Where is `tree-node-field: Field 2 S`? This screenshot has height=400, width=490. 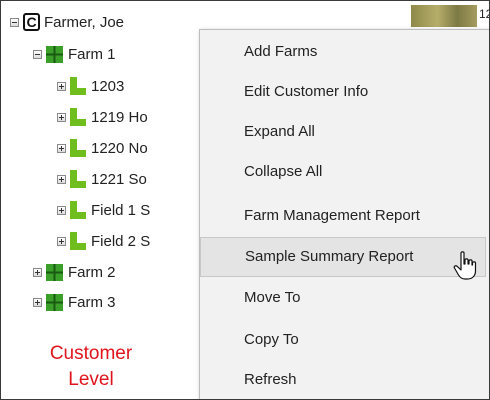 tree-node-field: Field 2 S is located at coordinates (103, 241).